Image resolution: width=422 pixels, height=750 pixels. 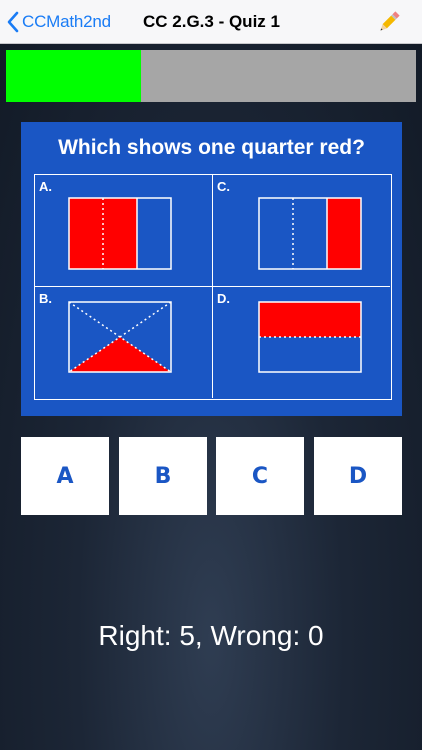 I want to click on progress-bar-fill, so click(x=74, y=76).